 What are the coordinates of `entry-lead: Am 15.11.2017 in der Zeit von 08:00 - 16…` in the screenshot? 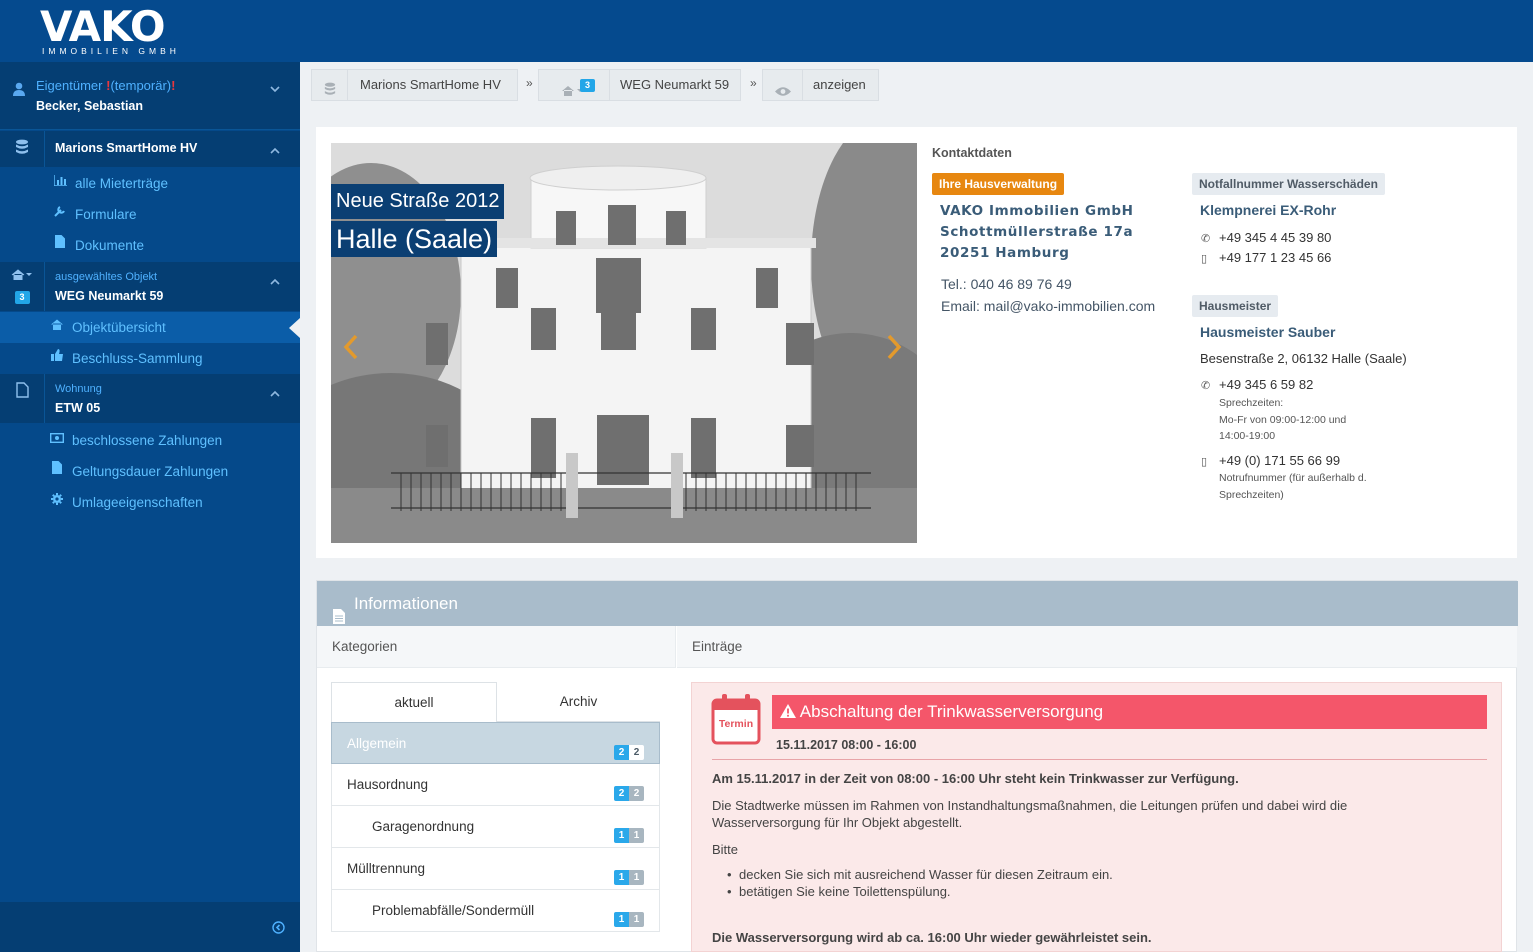 It's located at (975, 778).